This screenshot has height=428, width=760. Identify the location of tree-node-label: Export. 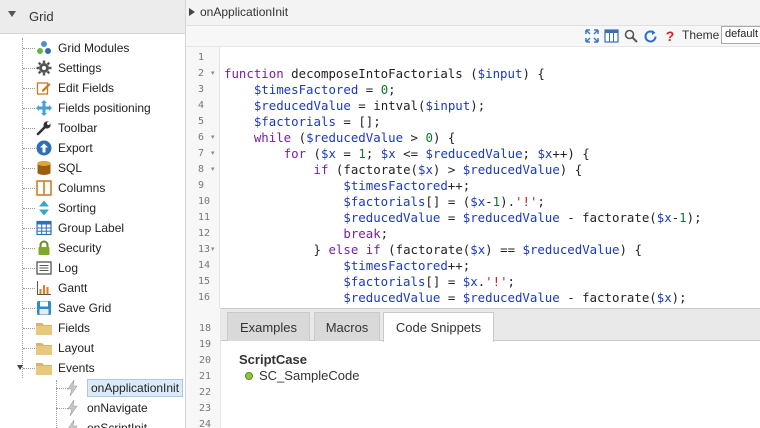
(75, 148).